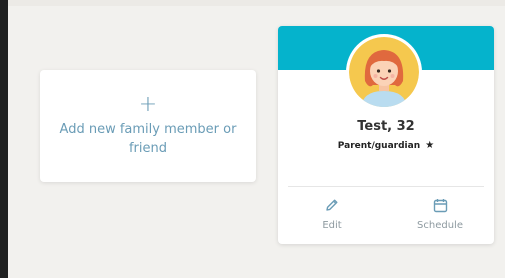 The height and width of the screenshot is (278, 505). I want to click on edit-label: Edit, so click(332, 225).